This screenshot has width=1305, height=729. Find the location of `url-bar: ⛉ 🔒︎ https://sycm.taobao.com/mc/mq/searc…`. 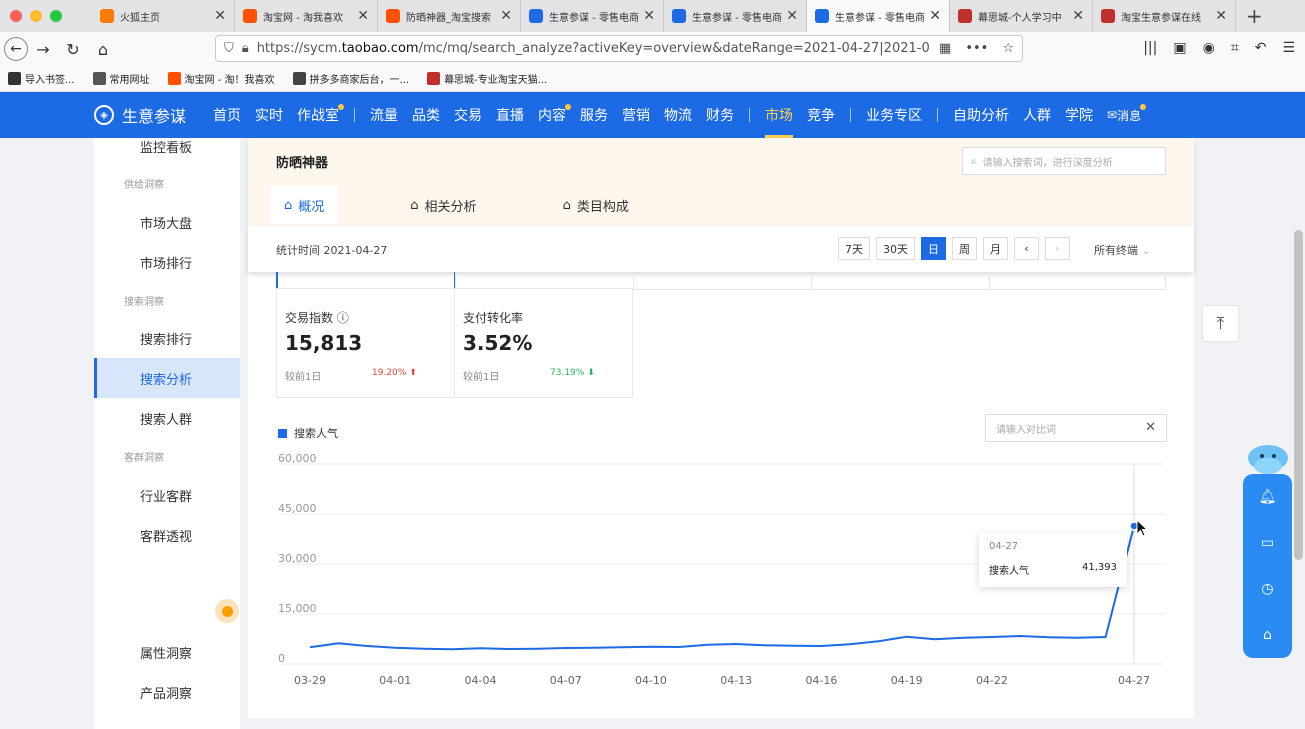

url-bar: ⛉ 🔒︎ https://sycm.taobao.com/mc/mq/searc… is located at coordinates (619, 48).